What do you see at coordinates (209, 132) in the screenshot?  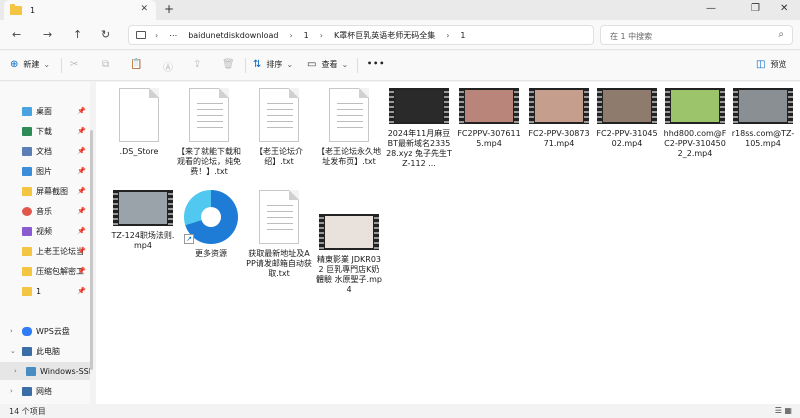 I see `file-item: 【来了就能下载和观看的论坛，纯免费！】.txt` at bounding box center [209, 132].